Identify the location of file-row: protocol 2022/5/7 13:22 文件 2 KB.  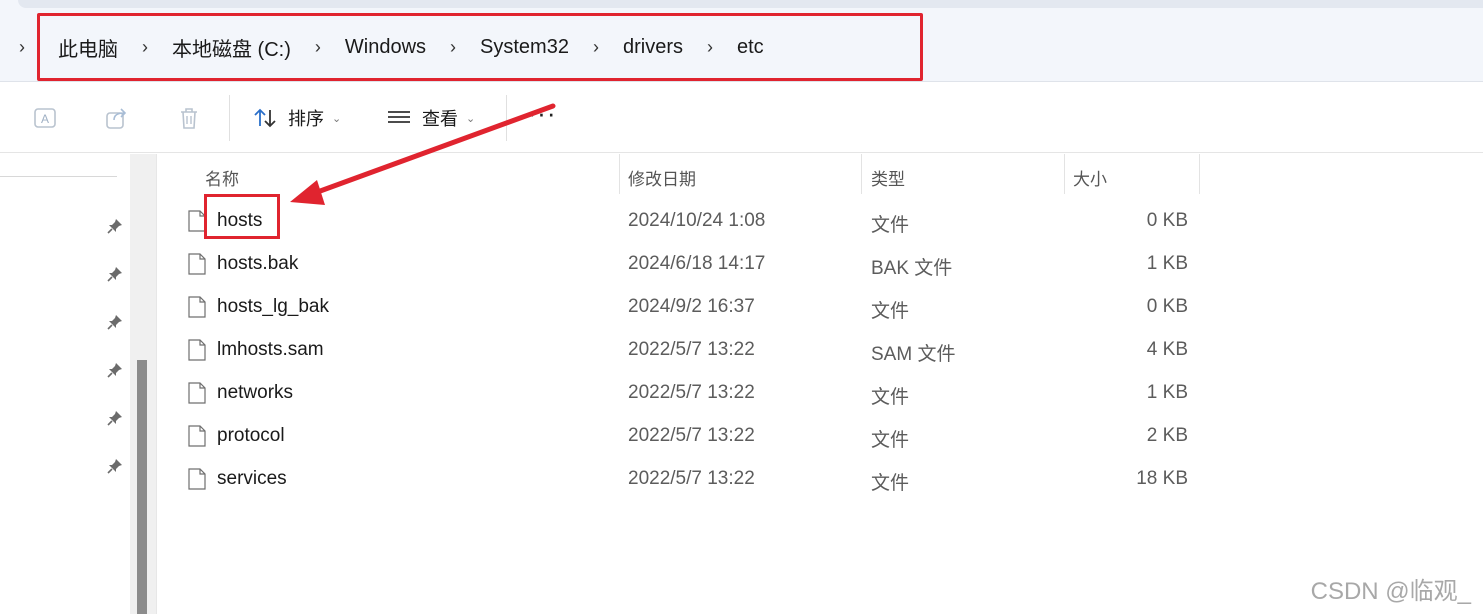
(680, 435).